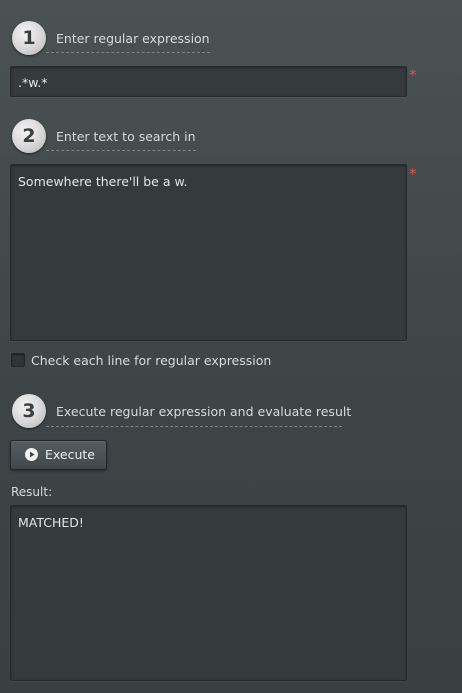 The image size is (462, 693). What do you see at coordinates (208, 81) in the screenshot?
I see `regex-input: .*w.*` at bounding box center [208, 81].